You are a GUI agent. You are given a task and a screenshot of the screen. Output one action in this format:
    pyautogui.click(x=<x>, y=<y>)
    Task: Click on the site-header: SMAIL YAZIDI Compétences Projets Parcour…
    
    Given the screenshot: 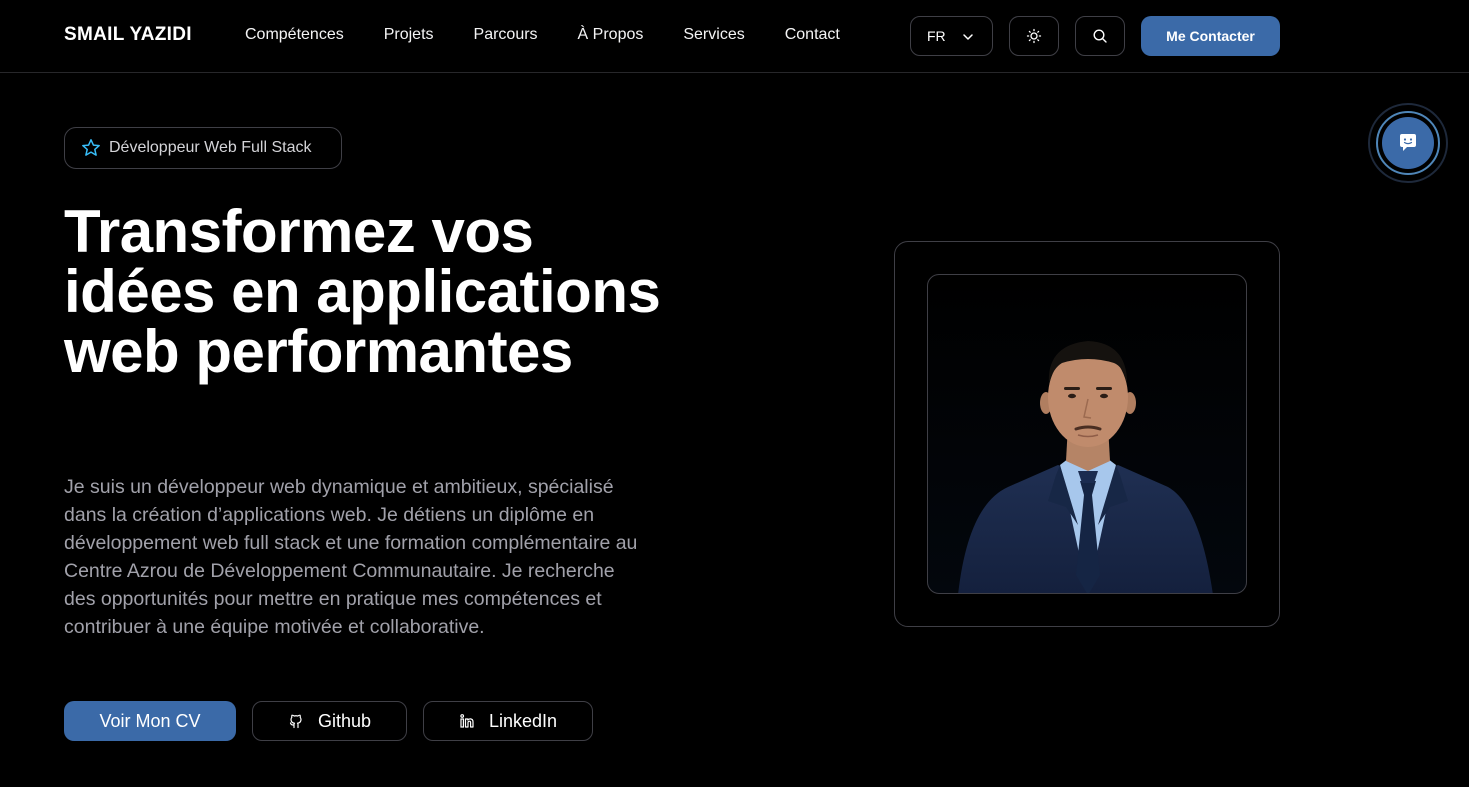 What is the action you would take?
    pyautogui.click(x=734, y=36)
    